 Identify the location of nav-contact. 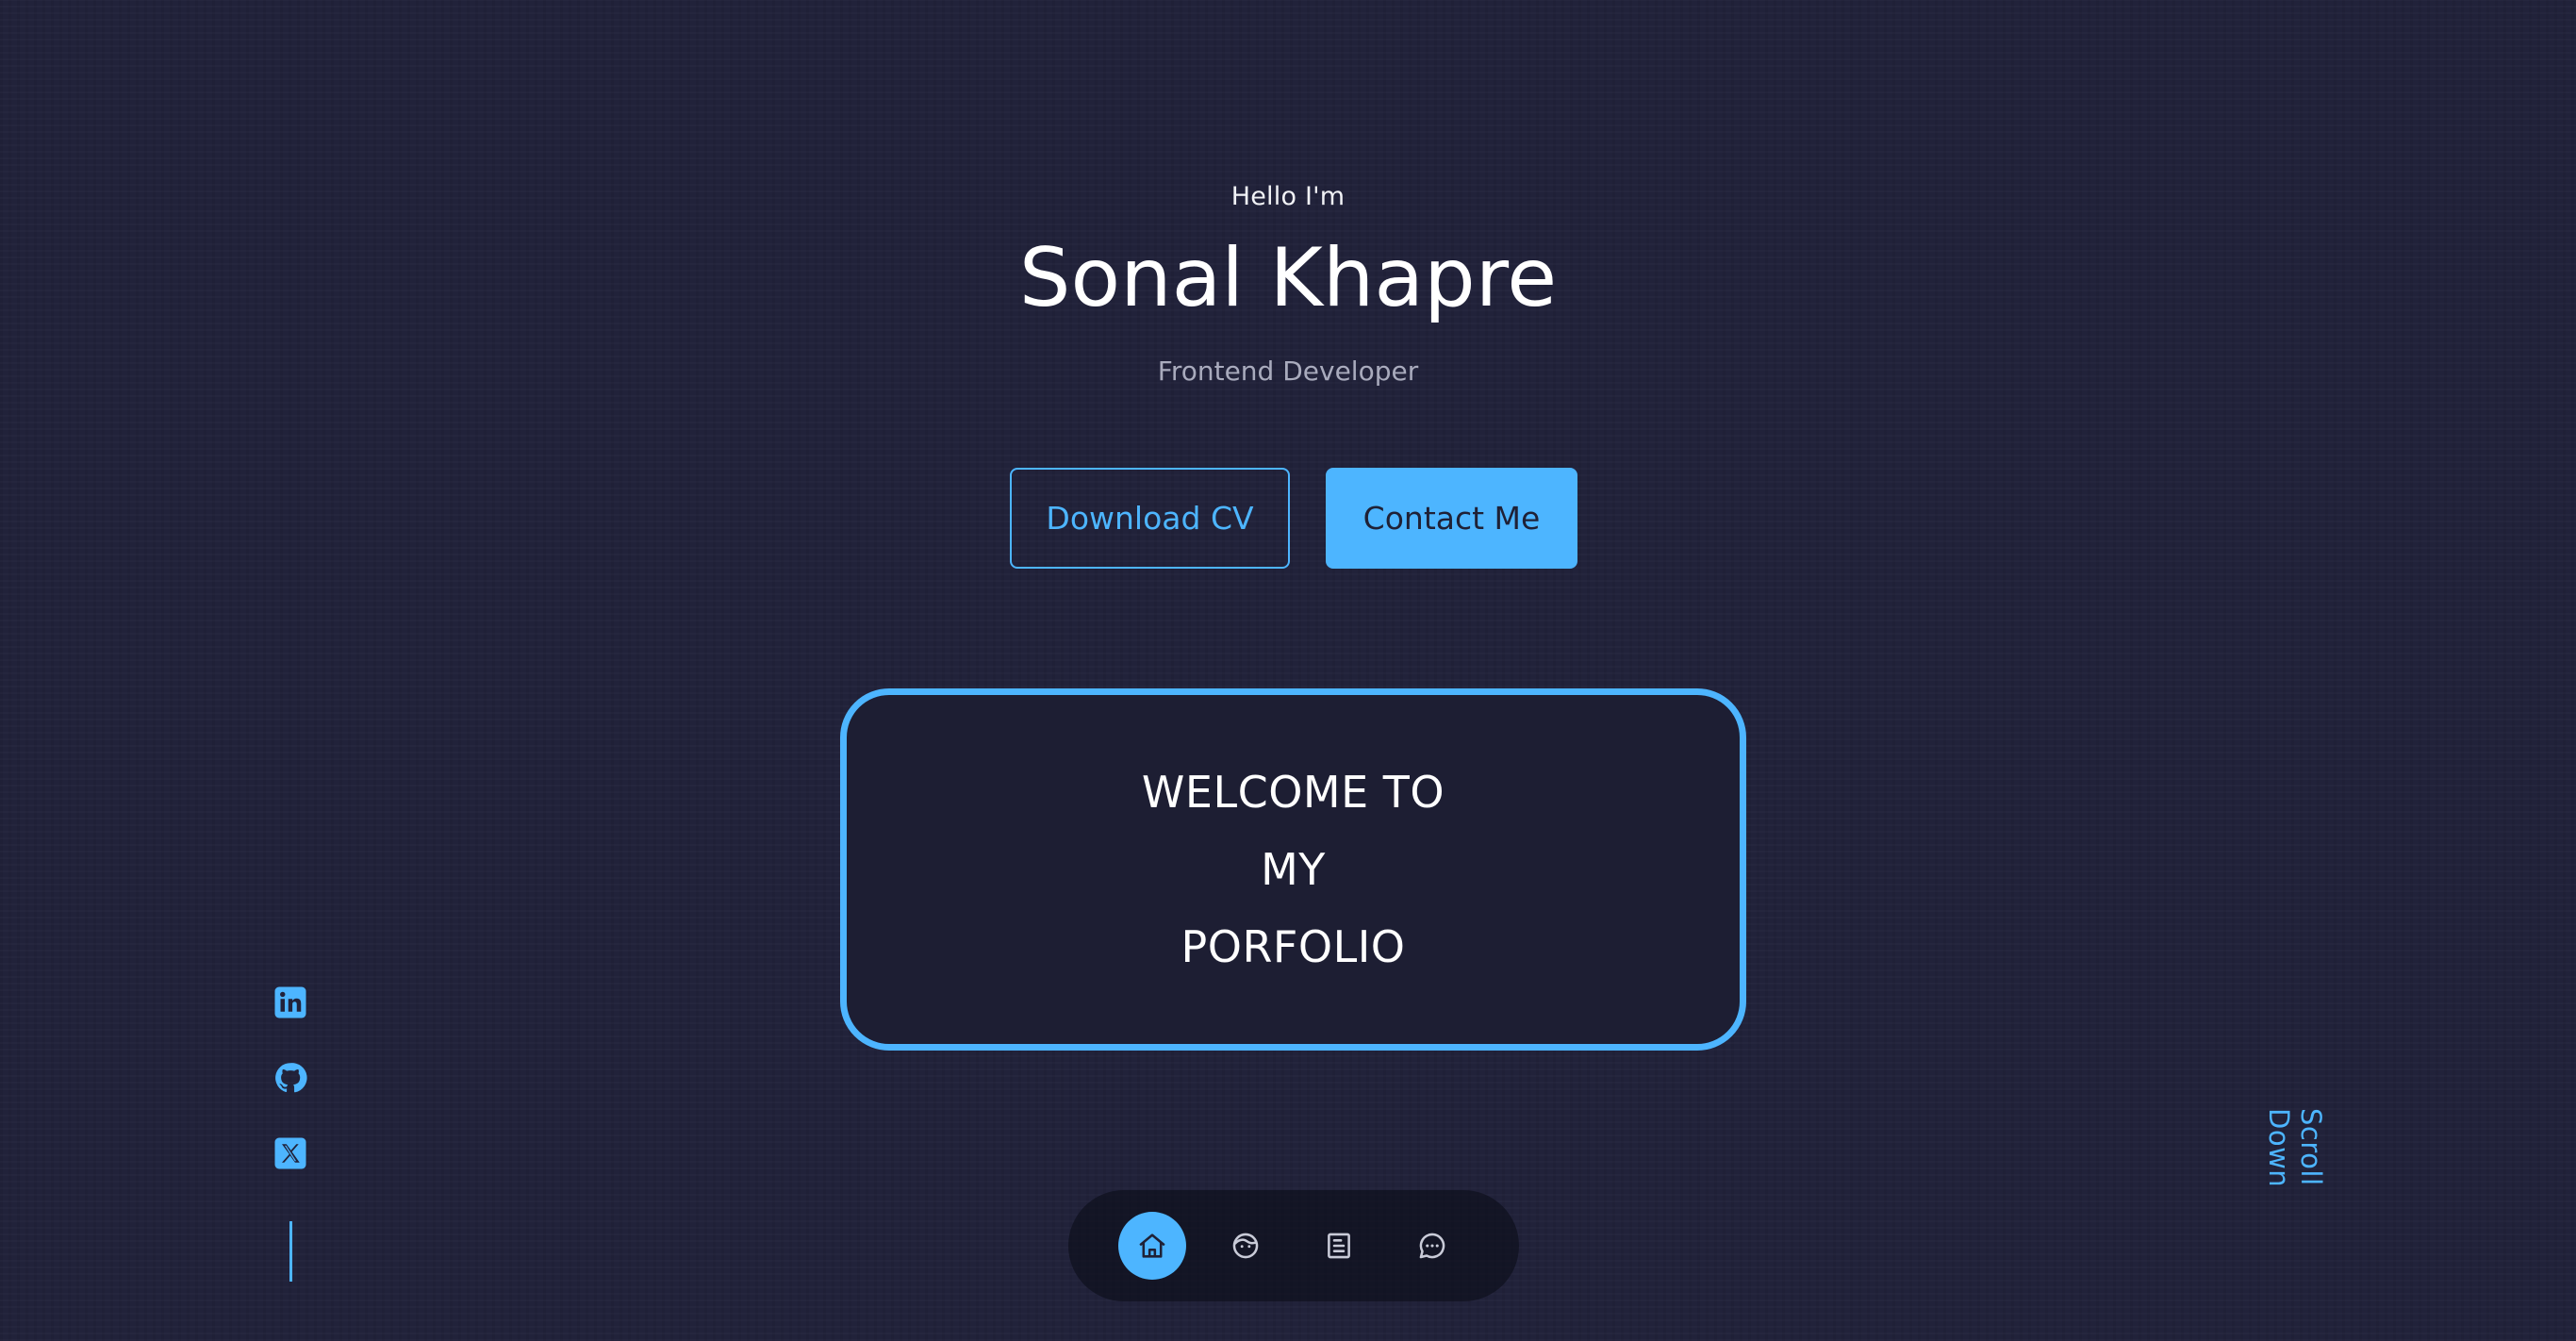
(1432, 1246).